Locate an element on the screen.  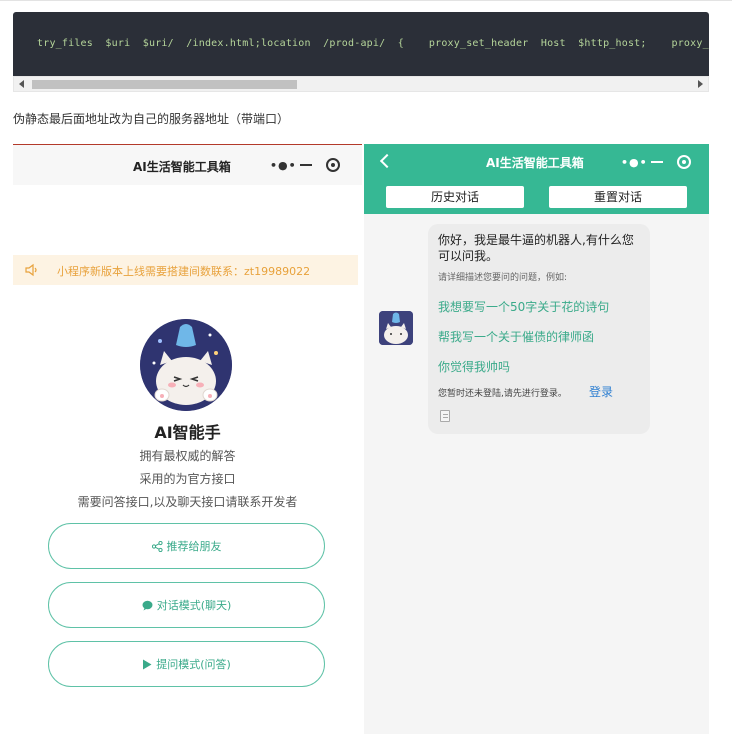
play-icon is located at coordinates (147, 664).